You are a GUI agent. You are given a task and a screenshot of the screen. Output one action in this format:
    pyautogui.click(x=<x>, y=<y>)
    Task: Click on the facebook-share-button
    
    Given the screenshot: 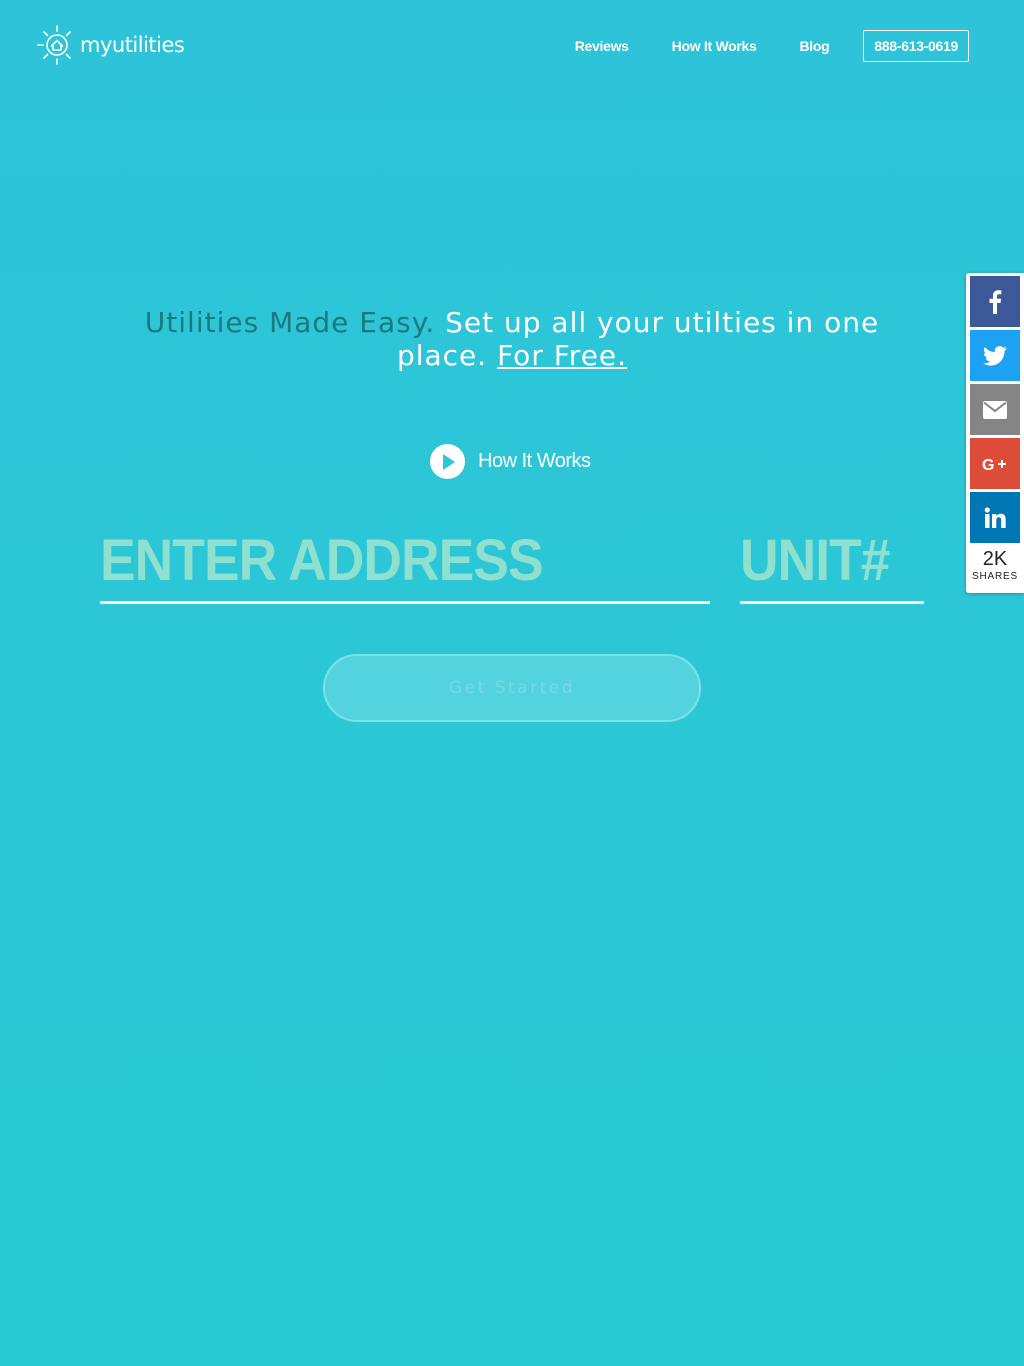 What is the action you would take?
    pyautogui.click(x=995, y=301)
    